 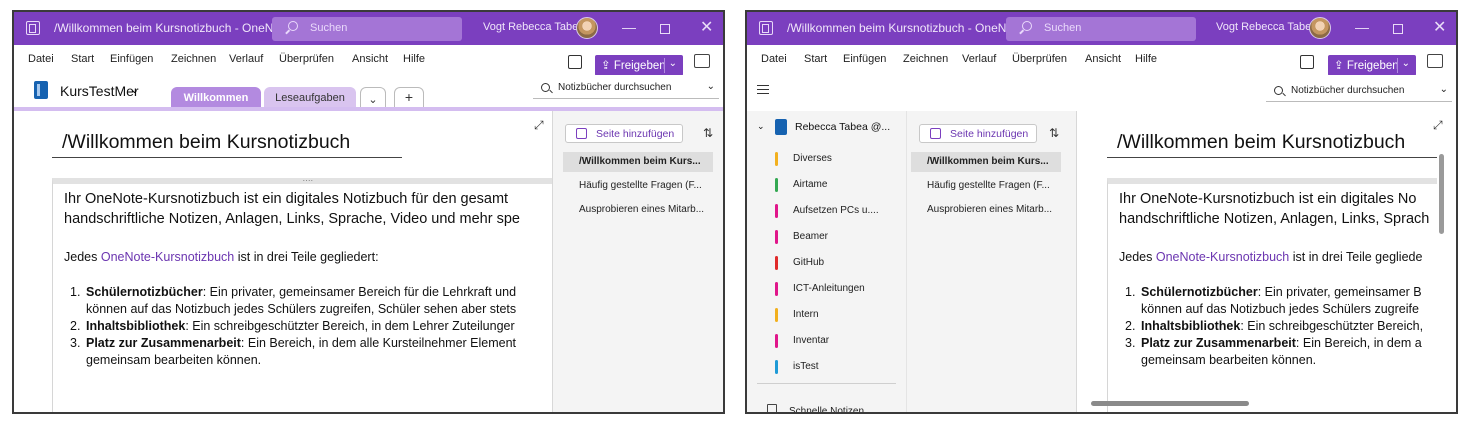 I want to click on tabs-overflow-button: ⌄, so click(x=373, y=98).